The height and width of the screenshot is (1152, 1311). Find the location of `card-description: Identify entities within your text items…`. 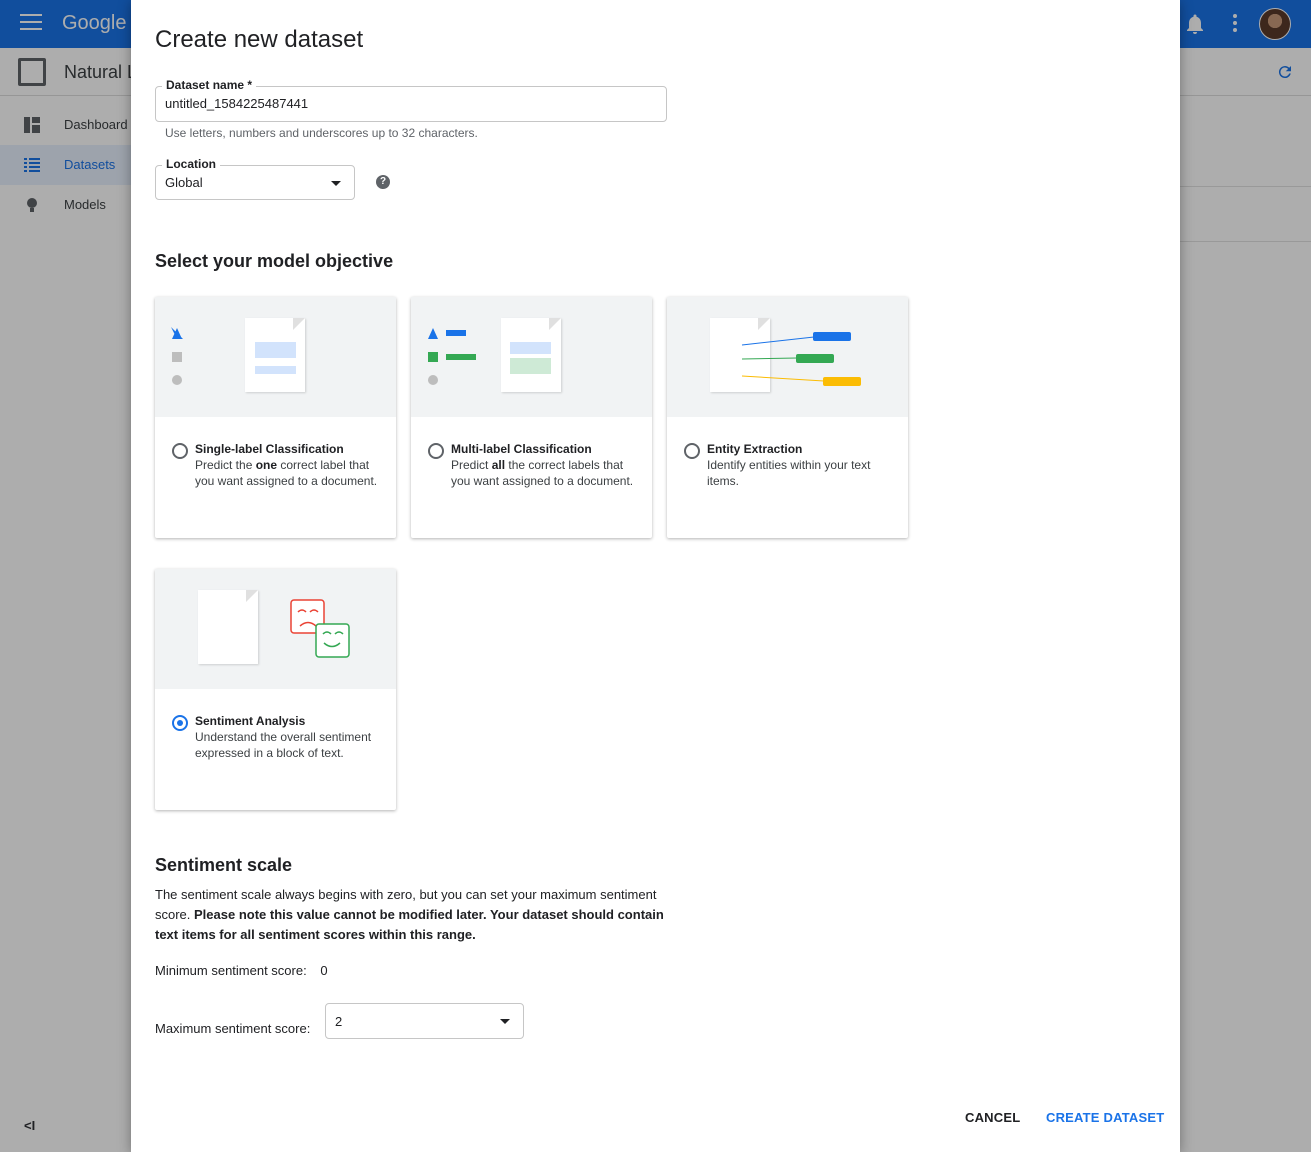

card-description: Identify entities within your text items… is located at coordinates (789, 473).